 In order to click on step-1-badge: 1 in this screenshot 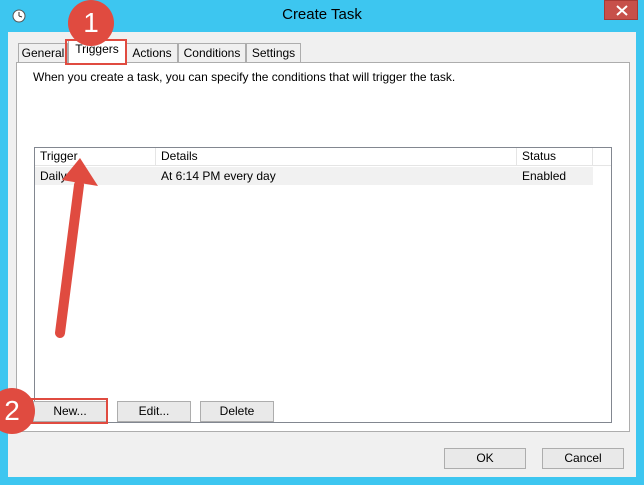, I will do `click(91, 23)`.